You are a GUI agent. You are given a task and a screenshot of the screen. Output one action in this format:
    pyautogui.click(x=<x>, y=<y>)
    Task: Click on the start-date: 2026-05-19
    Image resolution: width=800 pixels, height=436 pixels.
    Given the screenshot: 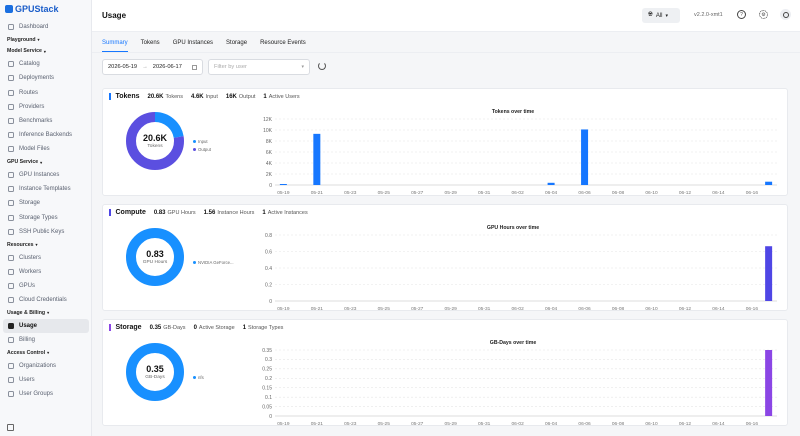 What is the action you would take?
    pyautogui.click(x=122, y=67)
    